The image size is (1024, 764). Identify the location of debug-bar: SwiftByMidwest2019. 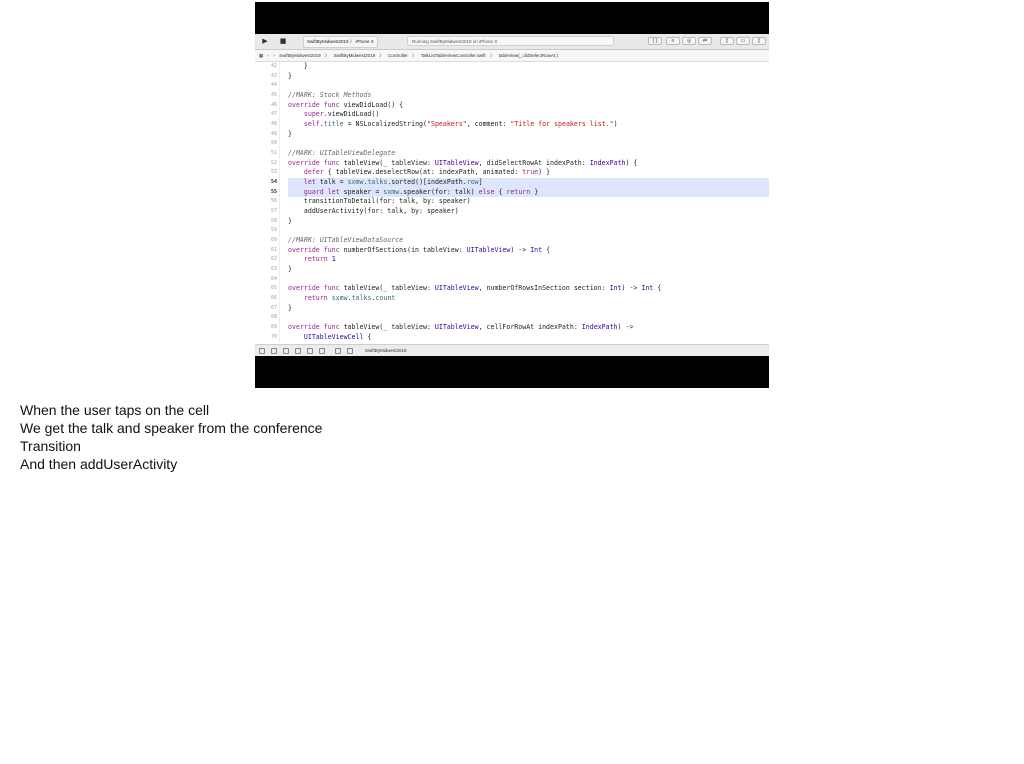
(512, 350).